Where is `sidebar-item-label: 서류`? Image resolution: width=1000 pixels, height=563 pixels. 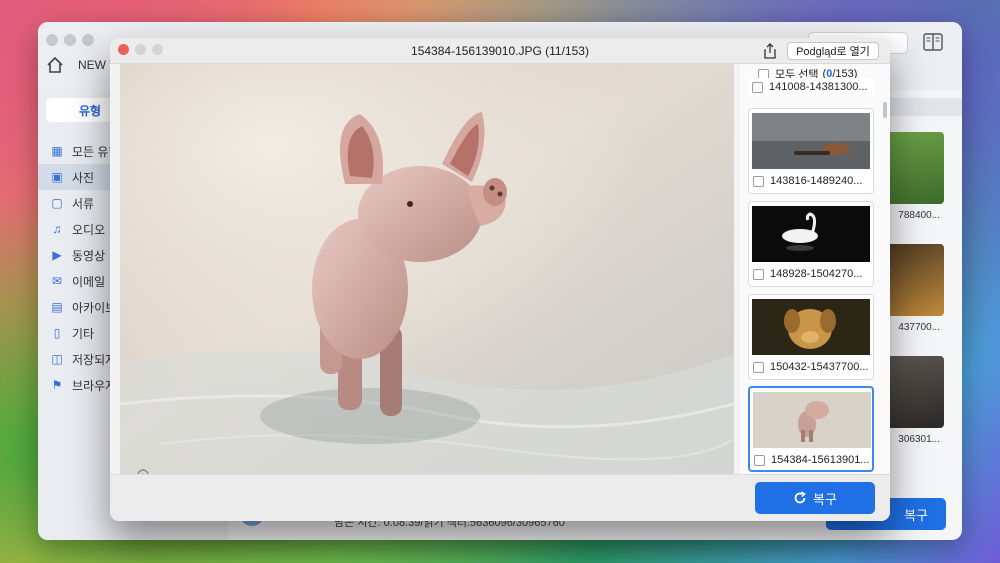
sidebar-item-label: 서류 is located at coordinates (83, 203).